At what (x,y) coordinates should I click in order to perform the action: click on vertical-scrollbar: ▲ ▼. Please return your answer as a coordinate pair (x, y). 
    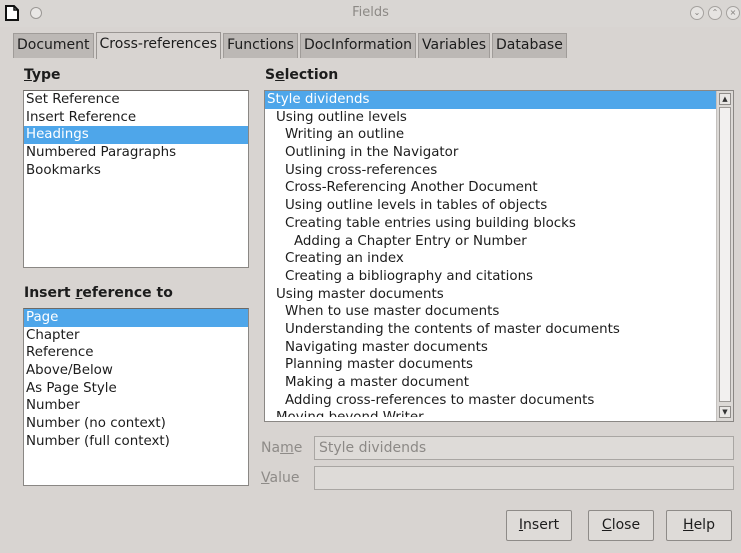
    Looking at the image, I should click on (724, 256).